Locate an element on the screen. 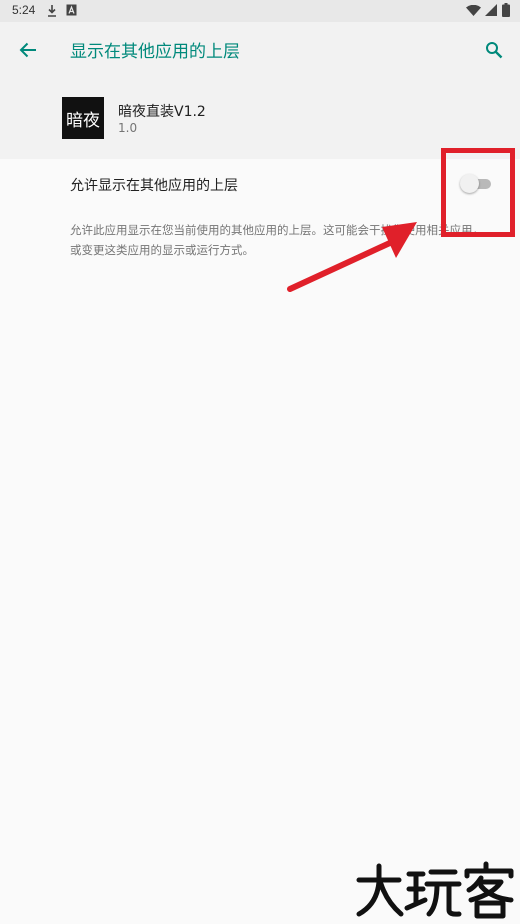 The image size is (520, 924). download-icon is located at coordinates (52, 11).